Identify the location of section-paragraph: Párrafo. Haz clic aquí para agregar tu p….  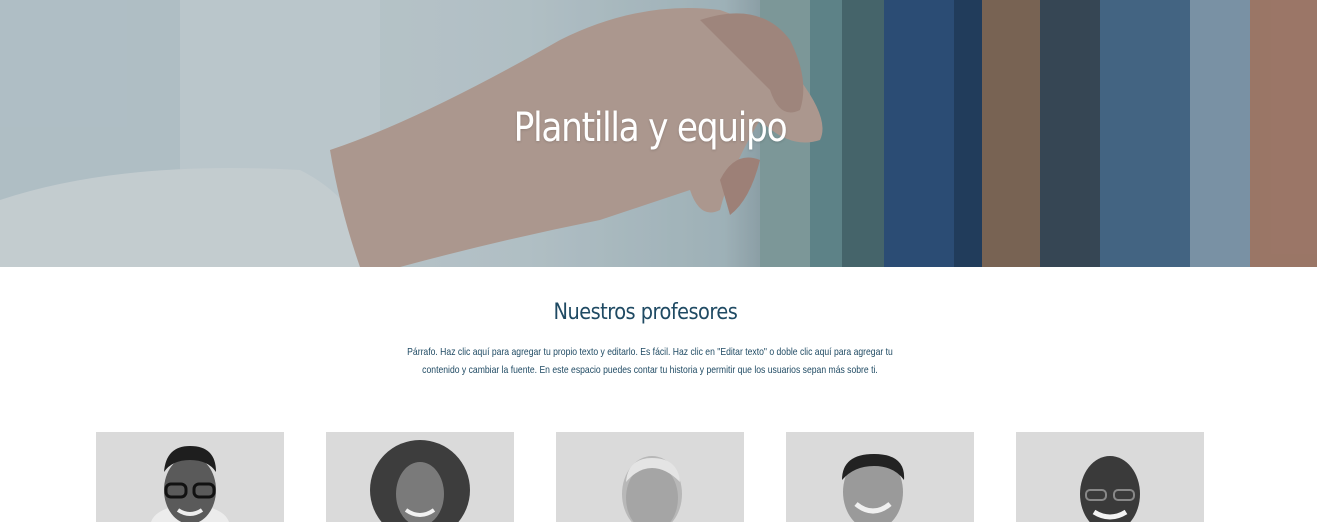
(650, 361).